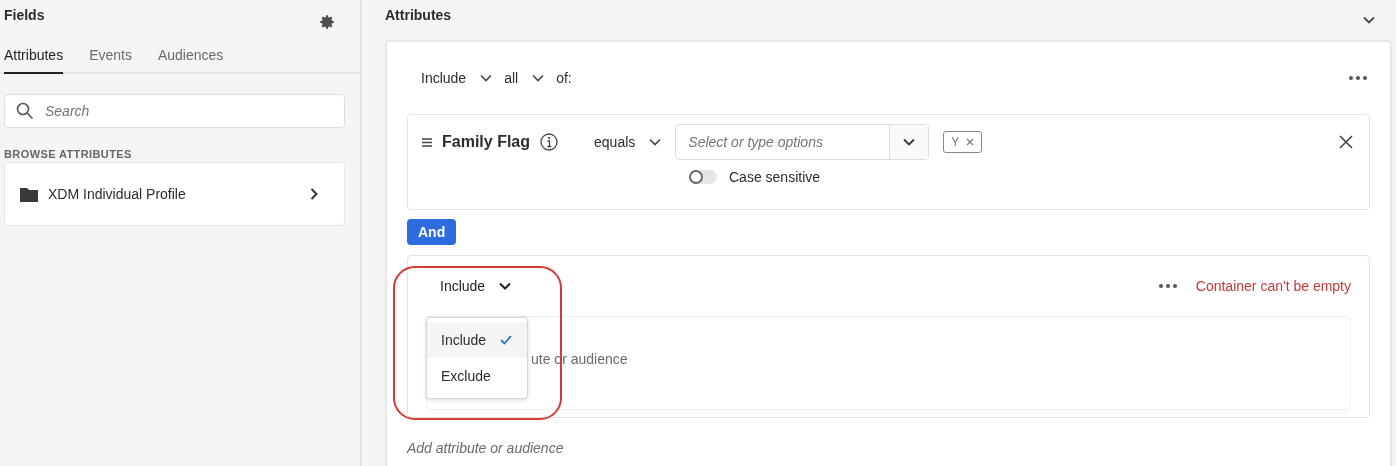 The width and height of the screenshot is (1396, 466). Describe the element at coordinates (24, 15) in the screenshot. I see `panel-title: Fields` at that location.